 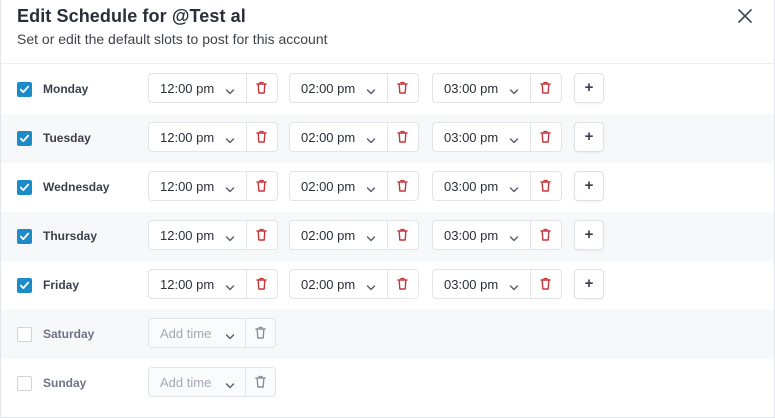 What do you see at coordinates (76, 187) in the screenshot?
I see `day-label: Wednesday` at bounding box center [76, 187].